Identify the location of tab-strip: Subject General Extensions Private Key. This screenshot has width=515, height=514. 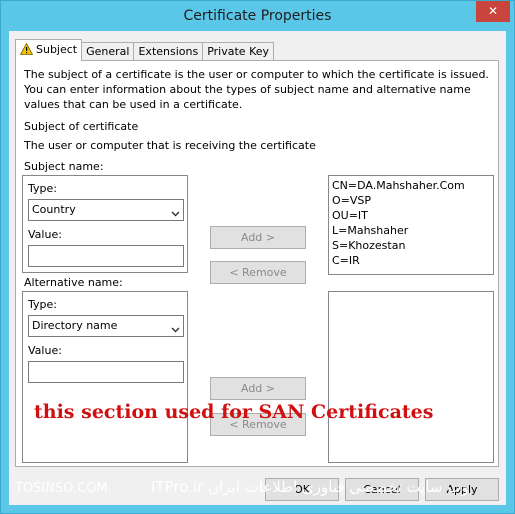
(145, 50).